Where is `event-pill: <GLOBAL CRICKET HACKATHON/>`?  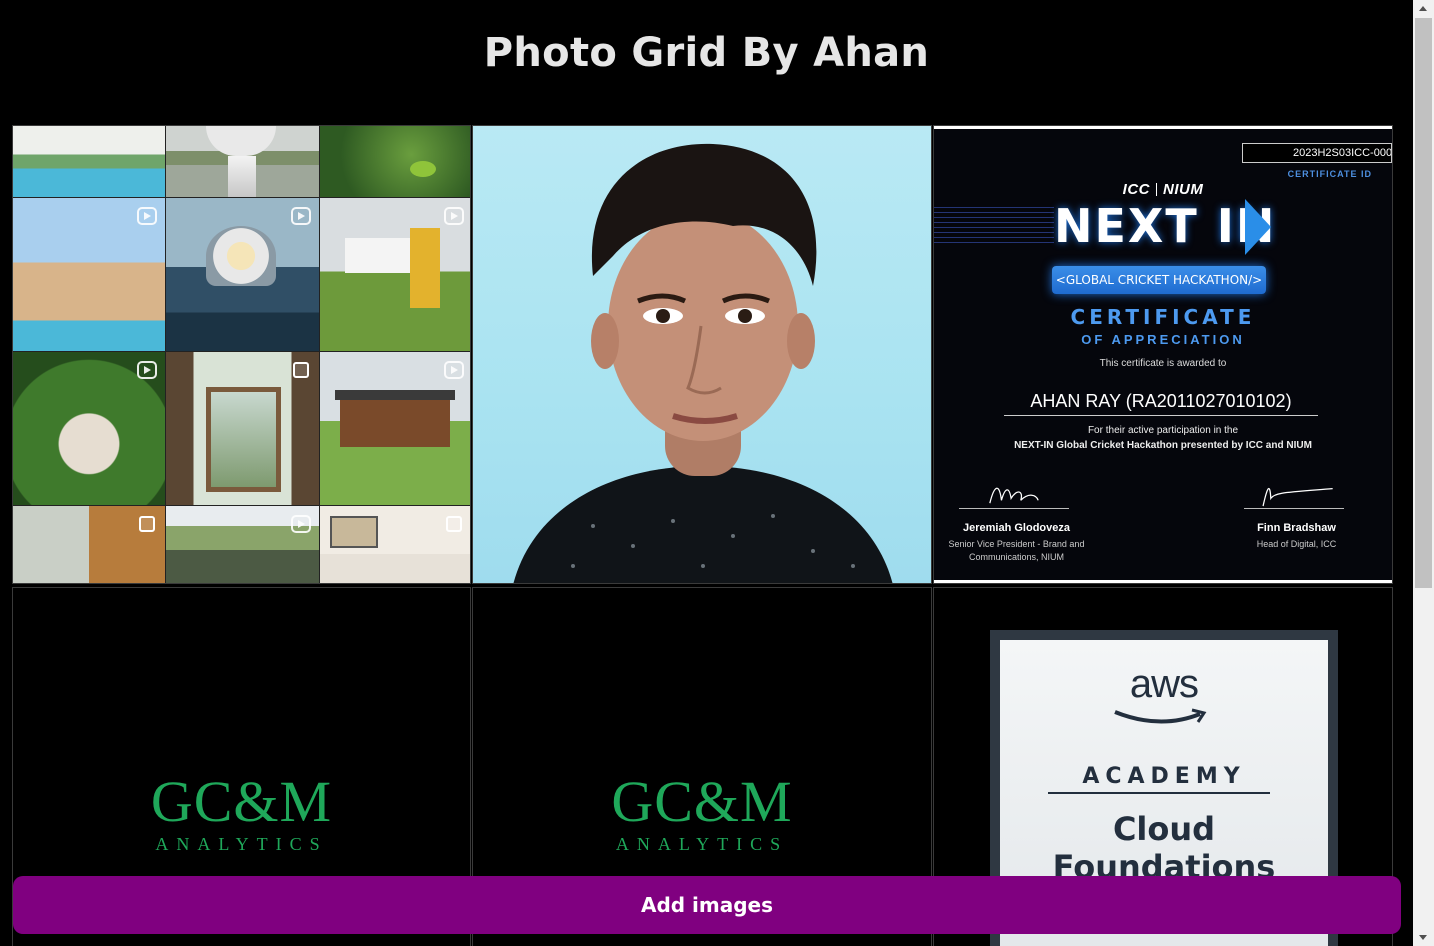 event-pill: <GLOBAL CRICKET HACKATHON/> is located at coordinates (1159, 280).